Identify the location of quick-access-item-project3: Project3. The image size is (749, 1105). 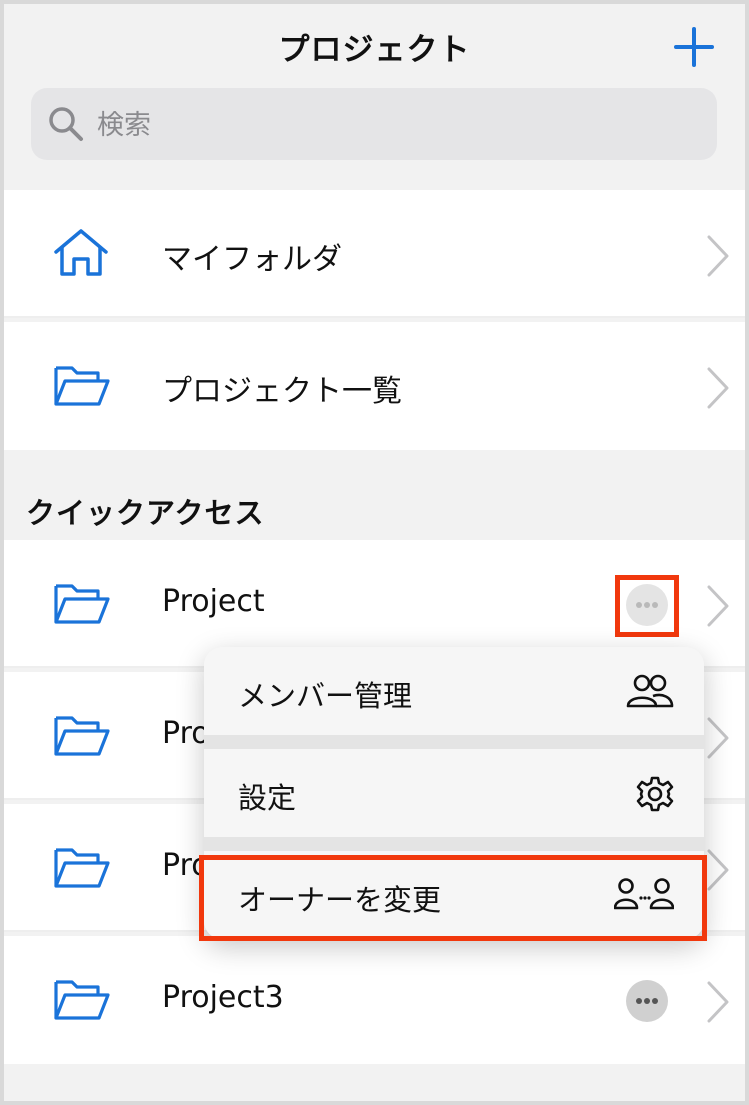
(374, 1000).